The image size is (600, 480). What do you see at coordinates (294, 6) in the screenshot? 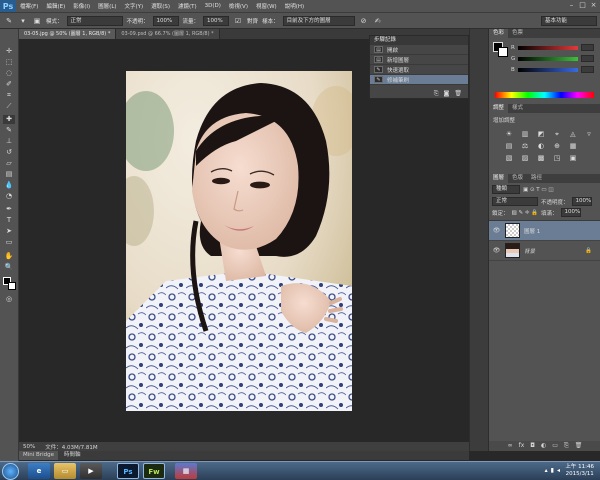
I see `menu-help: 說明(H)` at bounding box center [294, 6].